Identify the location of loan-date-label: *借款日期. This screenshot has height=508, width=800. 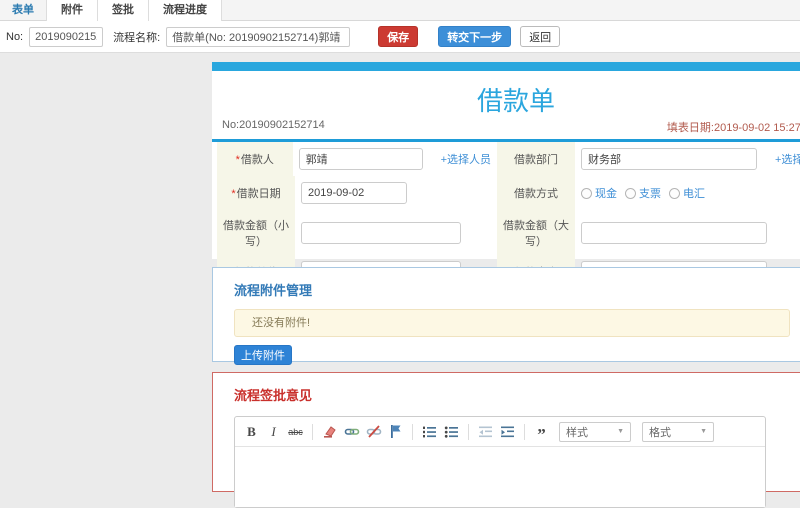
(256, 193).